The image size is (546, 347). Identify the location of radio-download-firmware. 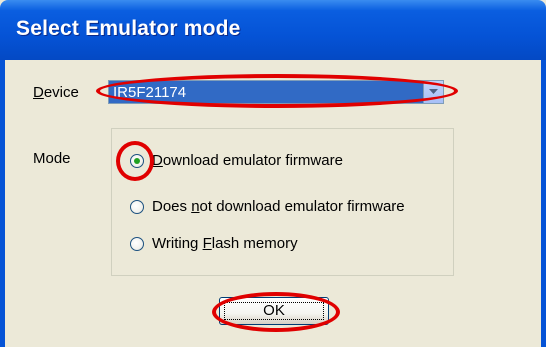
(137, 161).